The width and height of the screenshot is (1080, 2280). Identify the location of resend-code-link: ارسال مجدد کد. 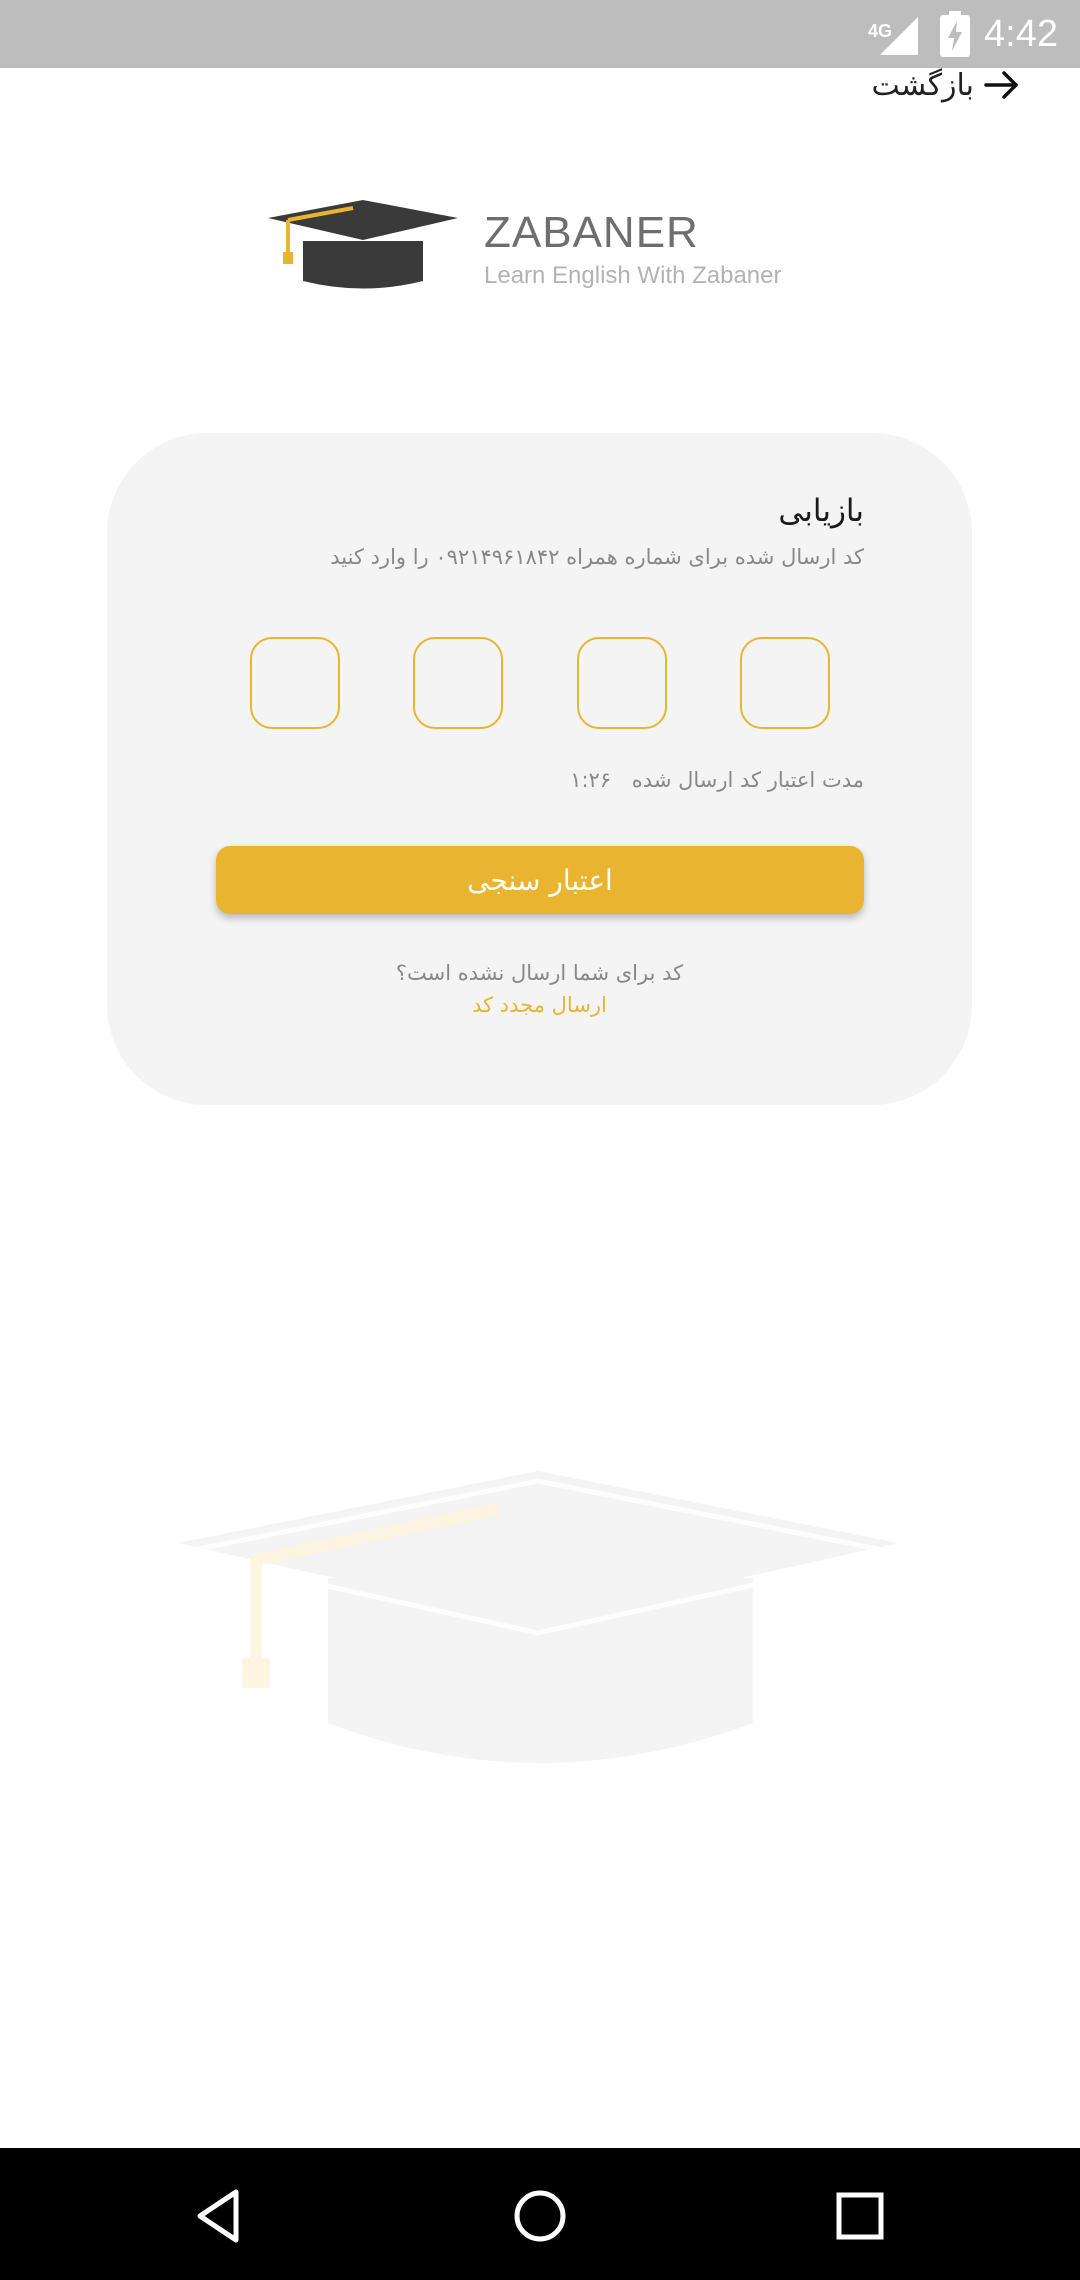
(539, 1005).